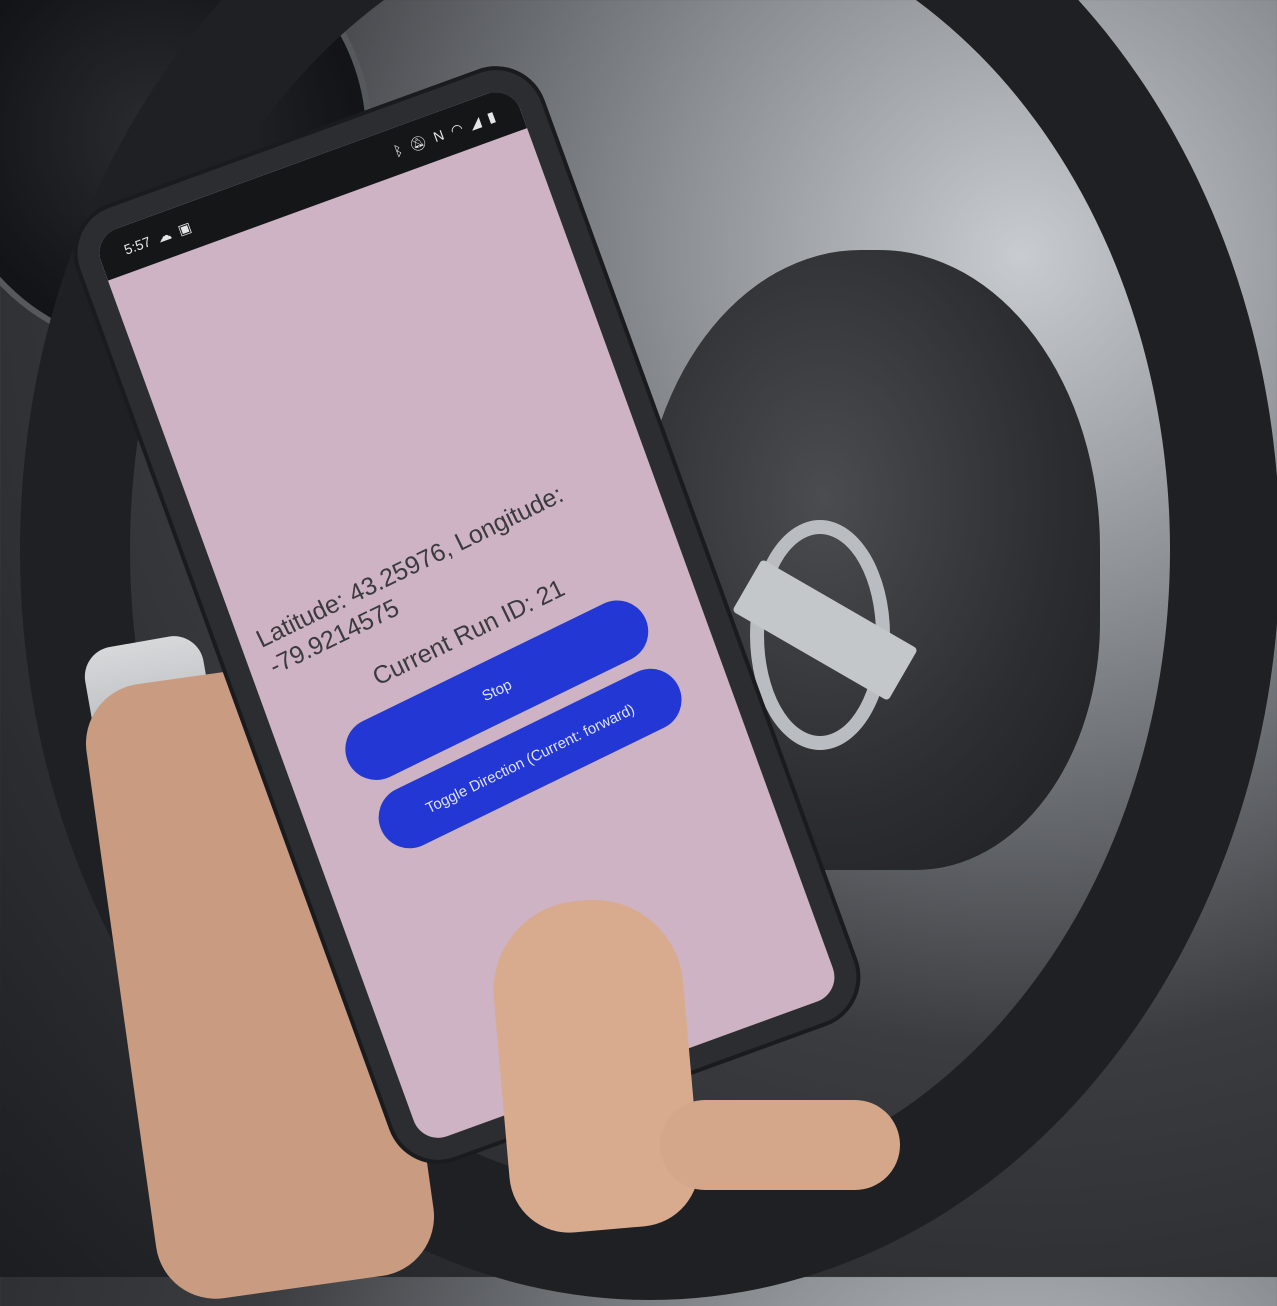 The width and height of the screenshot is (1277, 1306). I want to click on battery-icon: ▮, so click(491, 116).